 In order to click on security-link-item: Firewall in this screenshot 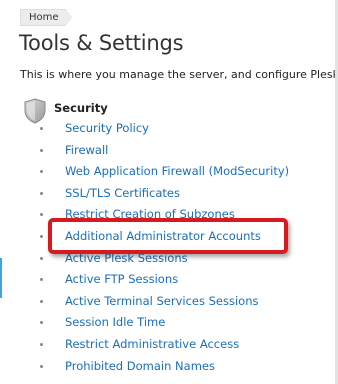, I will do `click(163, 151)`.